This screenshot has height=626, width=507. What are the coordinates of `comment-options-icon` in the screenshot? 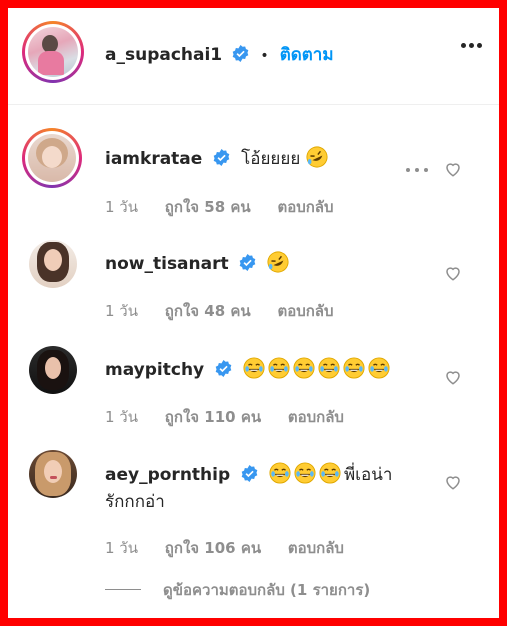 It's located at (419, 170).